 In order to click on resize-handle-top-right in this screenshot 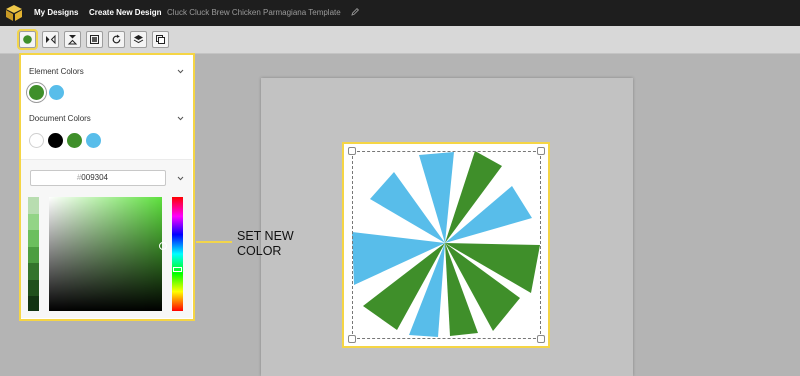, I will do `click(541, 151)`.